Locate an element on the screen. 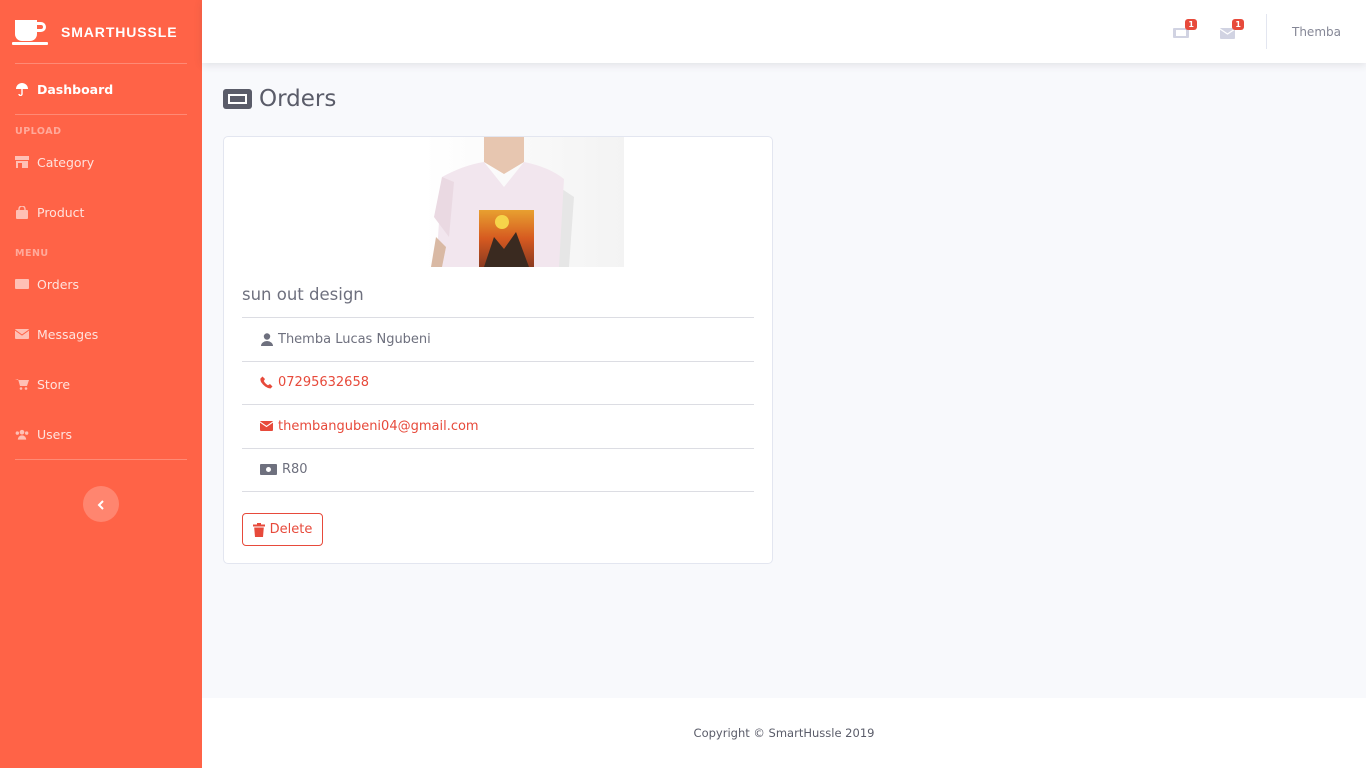 The height and width of the screenshot is (768, 1366). page-title-text: Orders is located at coordinates (298, 99).